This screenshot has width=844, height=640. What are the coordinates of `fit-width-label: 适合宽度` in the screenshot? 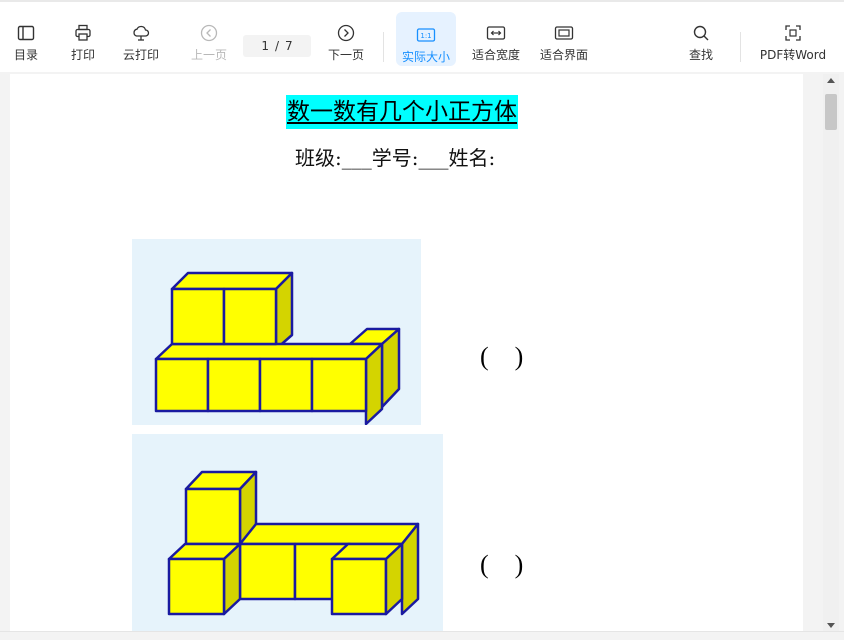 It's located at (495, 55).